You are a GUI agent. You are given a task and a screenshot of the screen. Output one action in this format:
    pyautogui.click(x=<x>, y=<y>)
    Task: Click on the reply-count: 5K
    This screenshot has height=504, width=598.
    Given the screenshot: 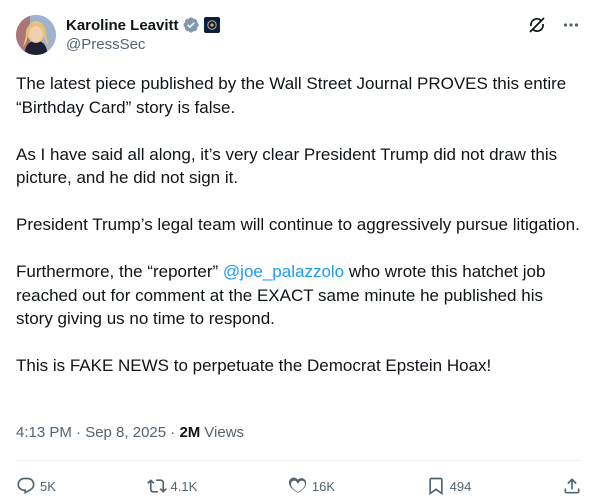 What is the action you would take?
    pyautogui.click(x=48, y=486)
    